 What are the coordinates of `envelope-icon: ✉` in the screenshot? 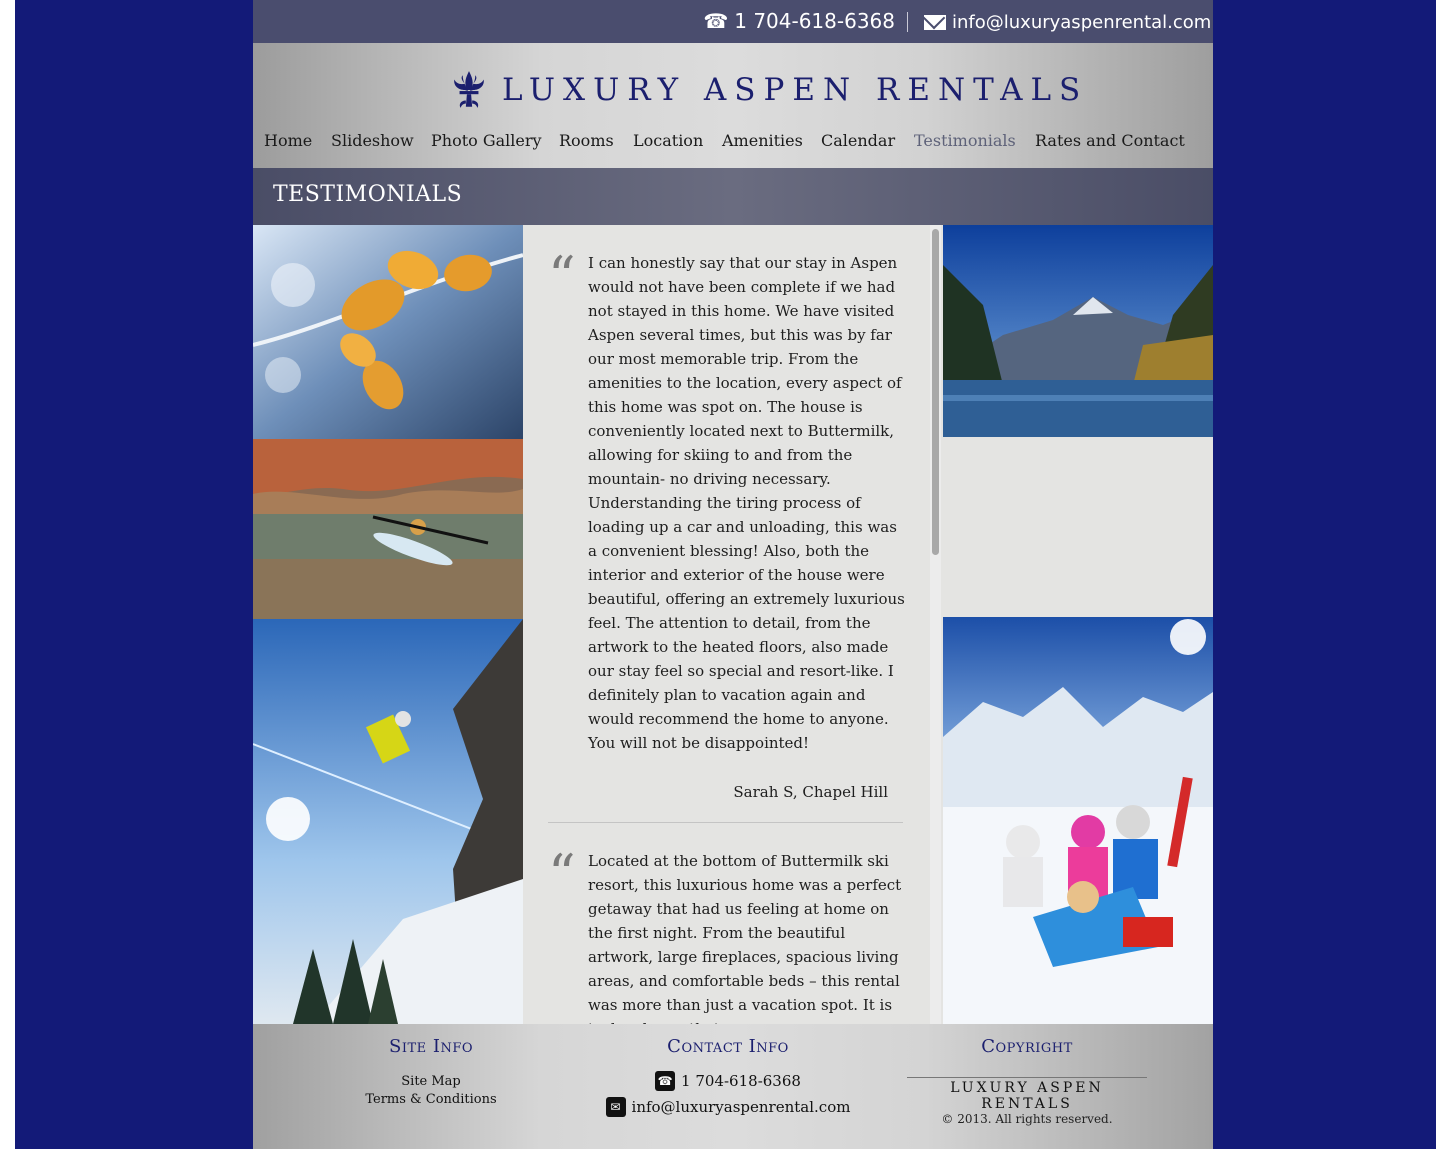 It's located at (615, 1107).